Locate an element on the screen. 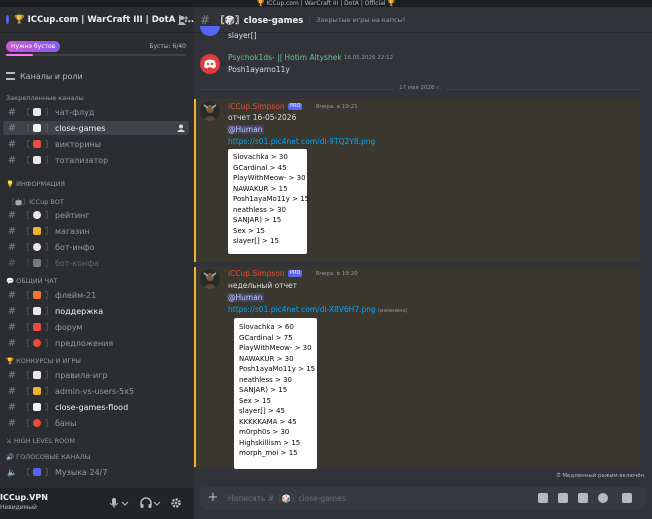 The image size is (652, 519). speaker-icon: 🔈 is located at coordinates (12, 472).